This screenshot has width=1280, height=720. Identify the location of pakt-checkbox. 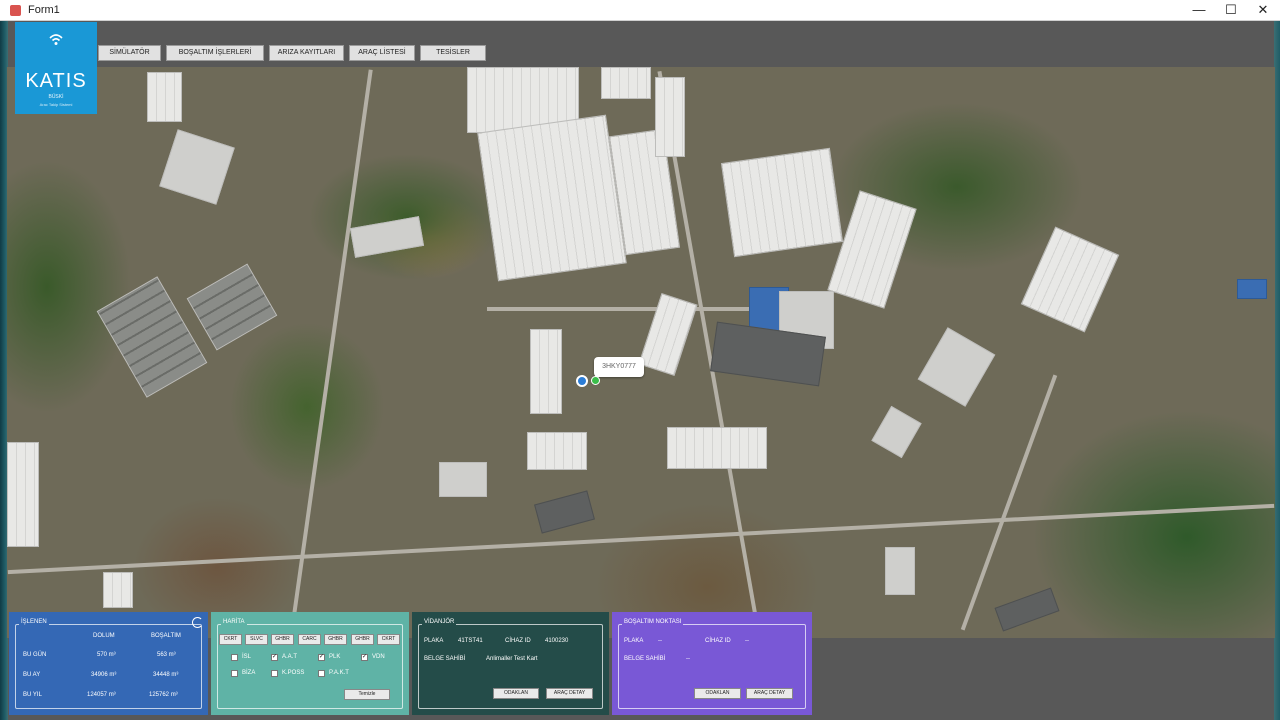
(321, 673).